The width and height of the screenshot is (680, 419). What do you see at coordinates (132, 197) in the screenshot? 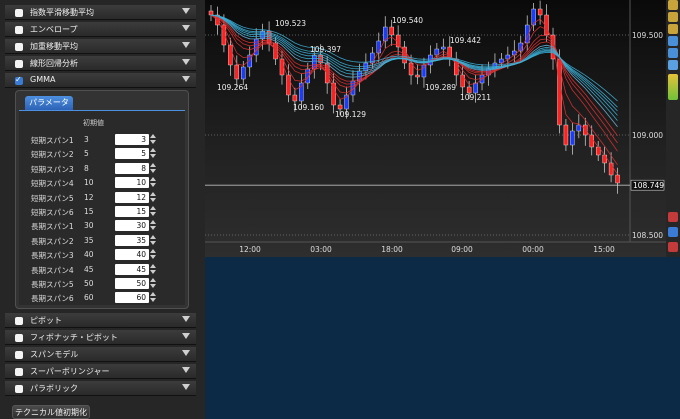
I see `param-input: 12` at bounding box center [132, 197].